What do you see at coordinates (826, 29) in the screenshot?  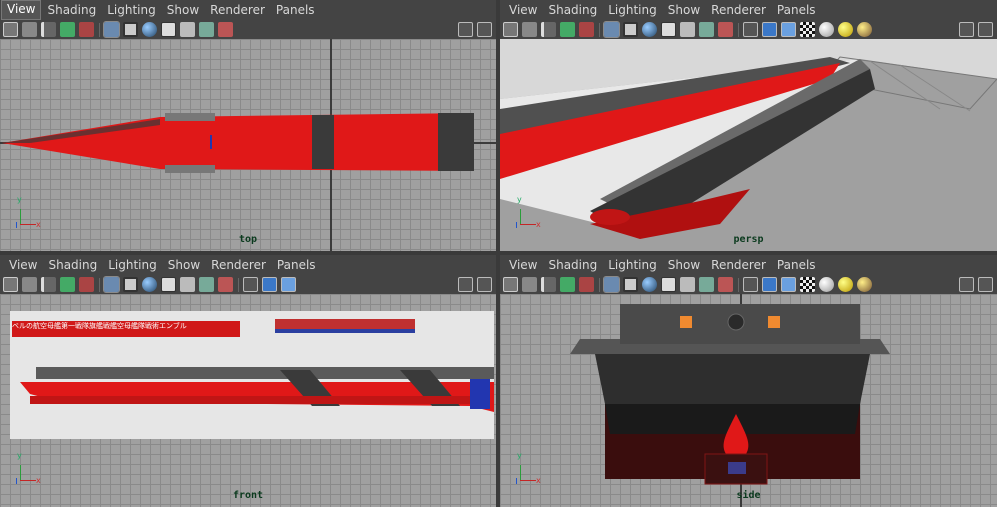 I see `default-light-icon` at bounding box center [826, 29].